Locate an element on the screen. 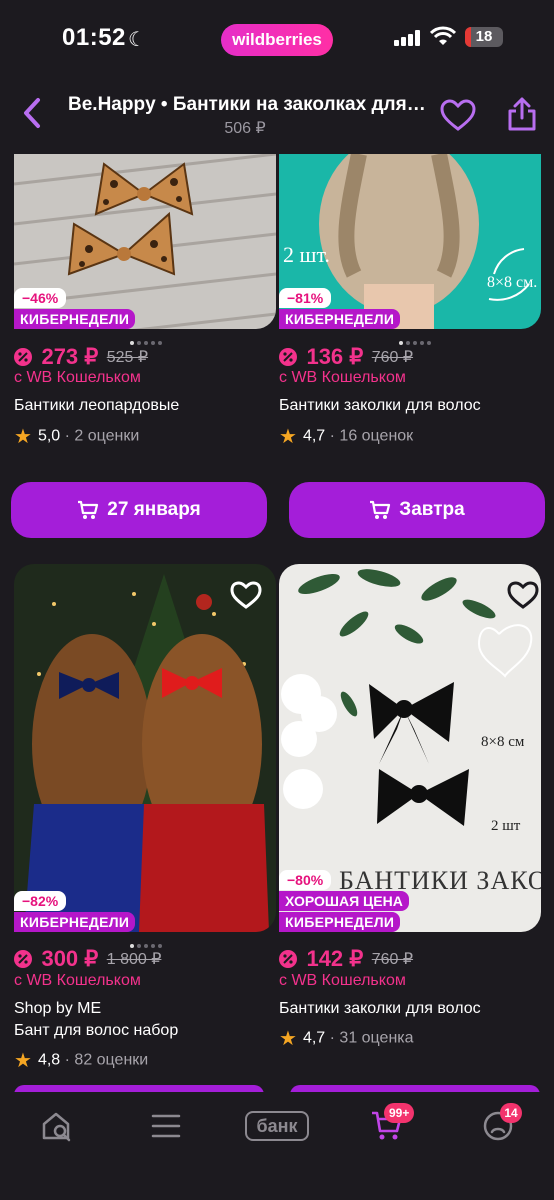 The height and width of the screenshot is (1200, 554). product-image is located at coordinates (145, 748).